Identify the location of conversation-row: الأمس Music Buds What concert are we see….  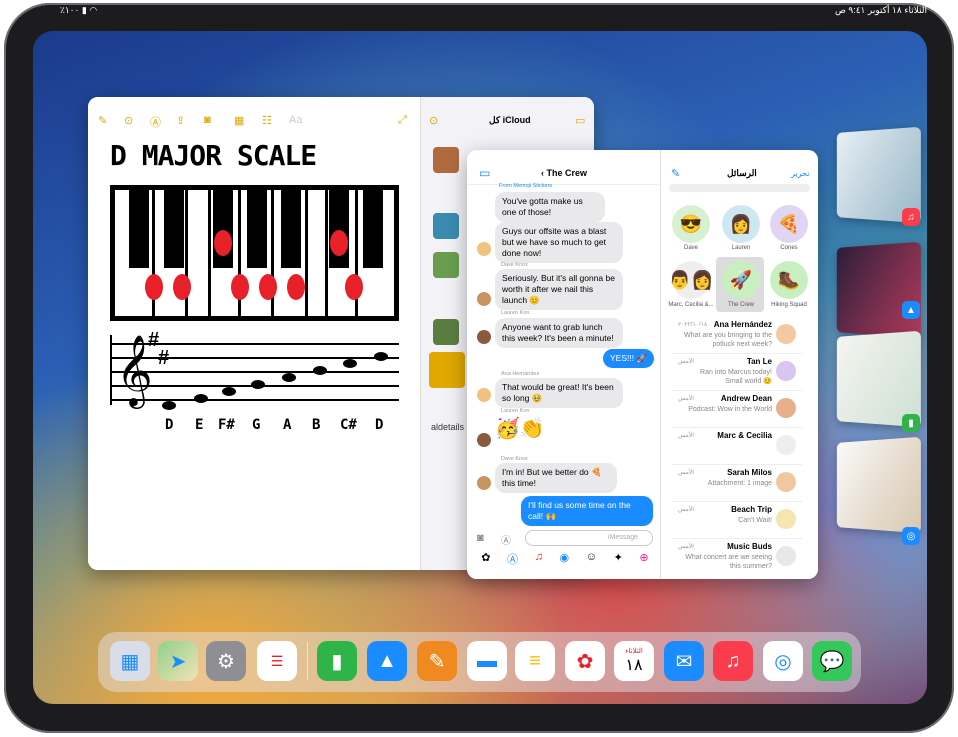
(737, 558).